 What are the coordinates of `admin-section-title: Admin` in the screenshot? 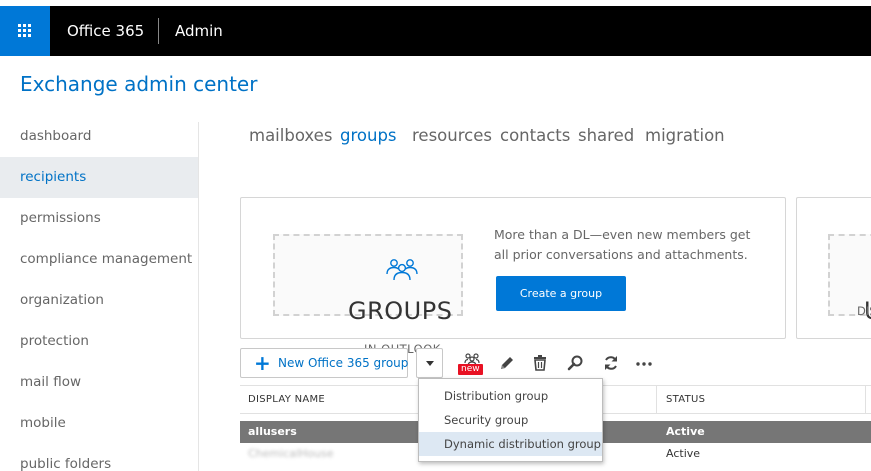 It's located at (199, 31).